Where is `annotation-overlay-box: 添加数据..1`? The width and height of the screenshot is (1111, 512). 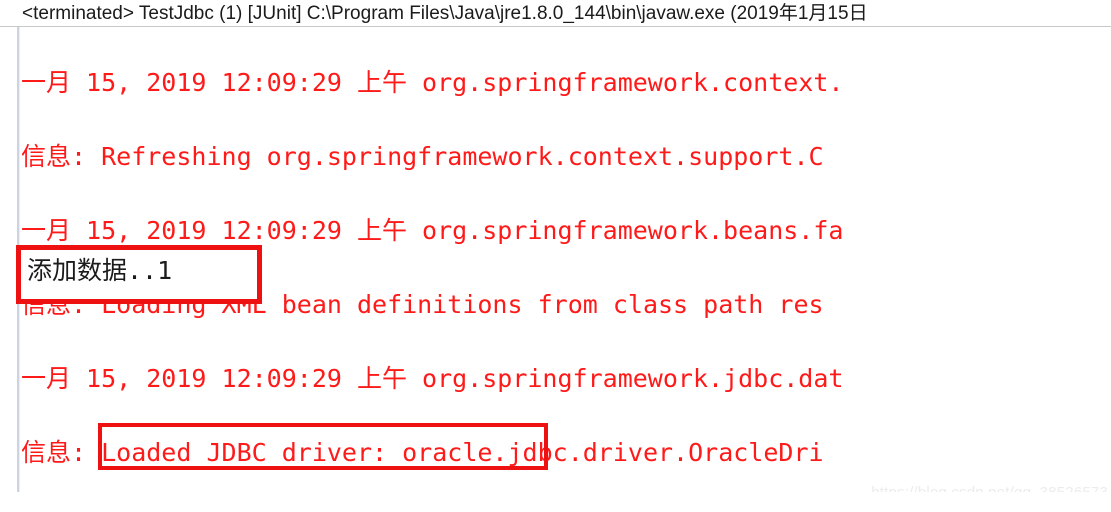 annotation-overlay-box: 添加数据..1 is located at coordinates (139, 274).